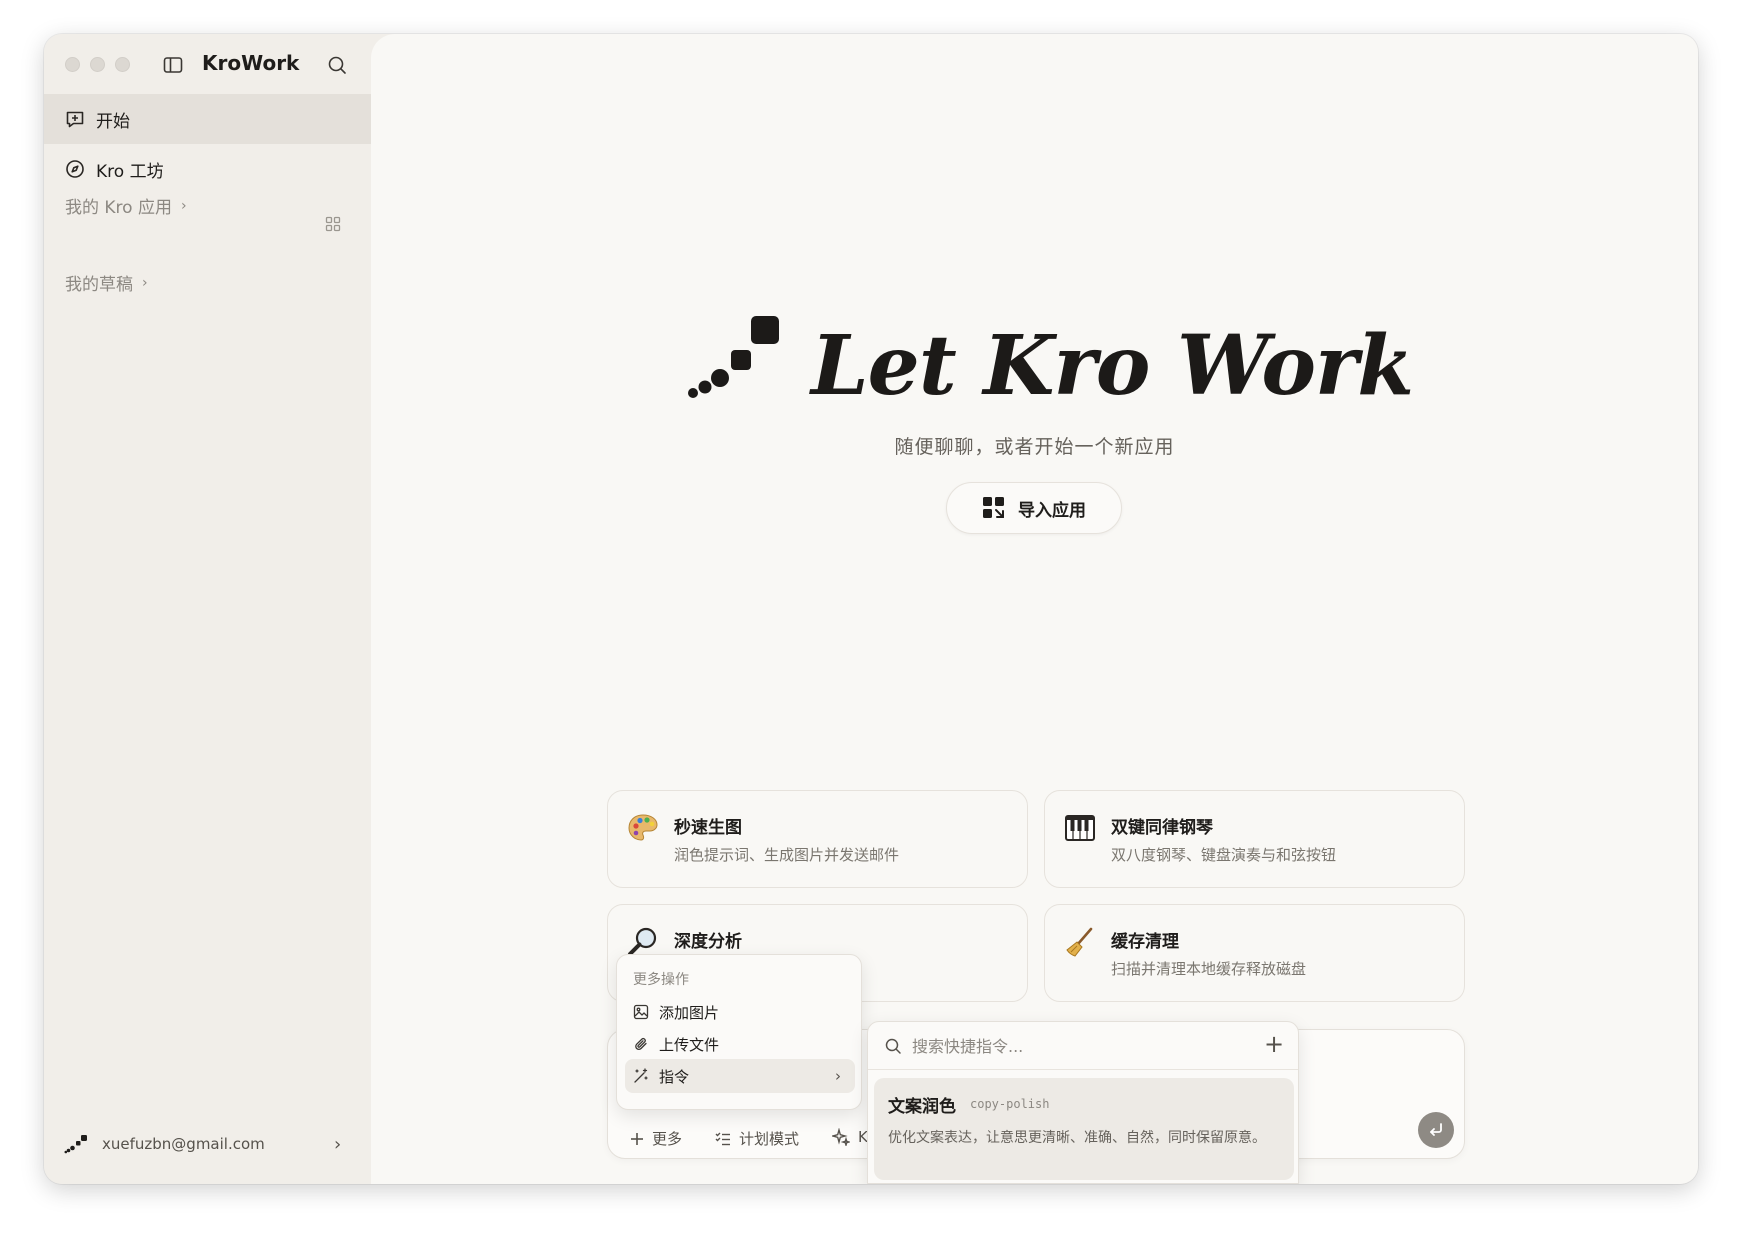  I want to click on command-name: 文案润色, so click(922, 1107).